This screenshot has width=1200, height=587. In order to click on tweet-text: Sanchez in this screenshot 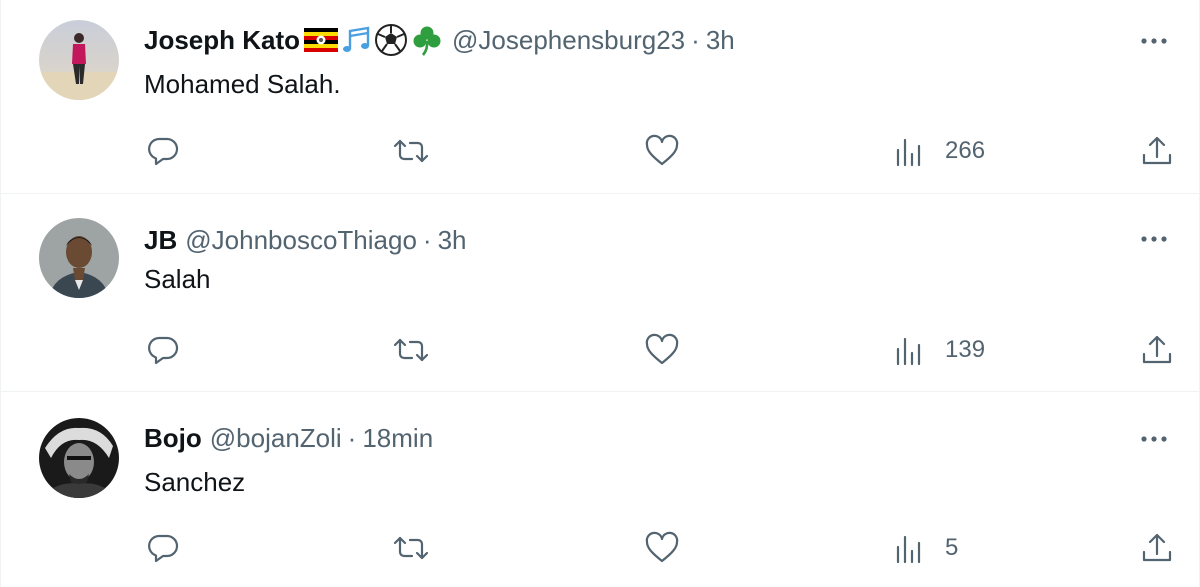, I will do `click(195, 482)`.